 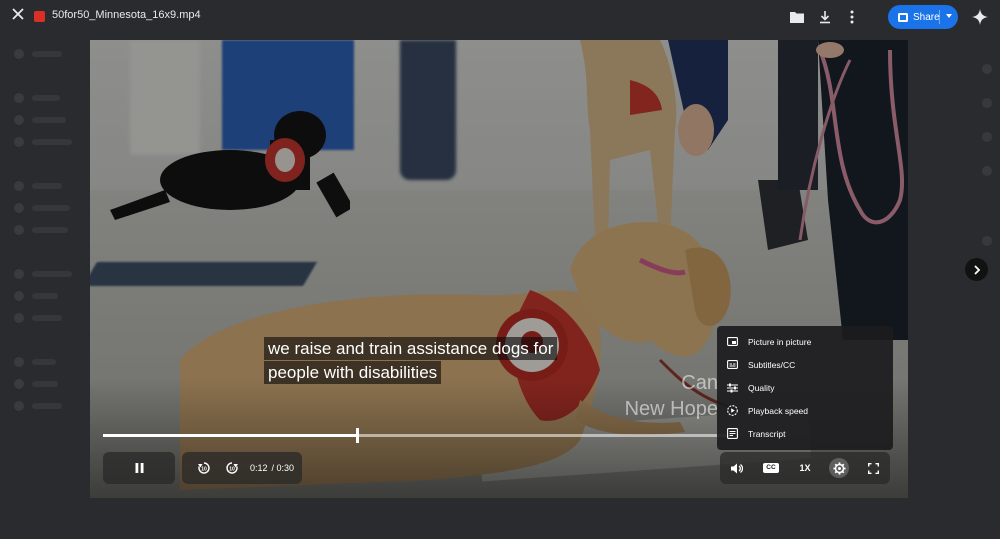 What do you see at coordinates (358, 435) in the screenshot?
I see `progress-thumb` at bounding box center [358, 435].